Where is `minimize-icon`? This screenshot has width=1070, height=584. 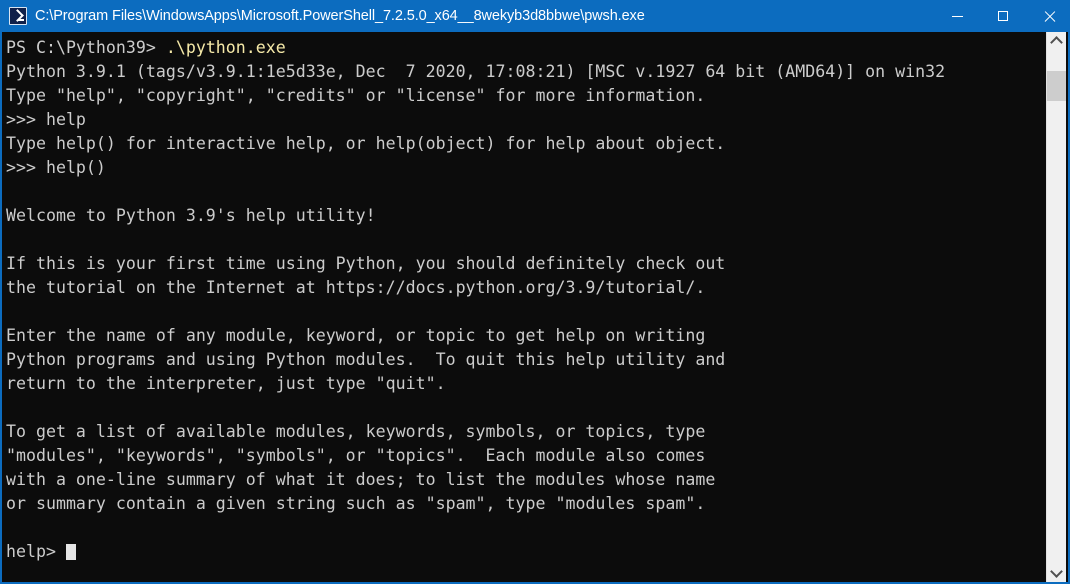
minimize-icon is located at coordinates (957, 16).